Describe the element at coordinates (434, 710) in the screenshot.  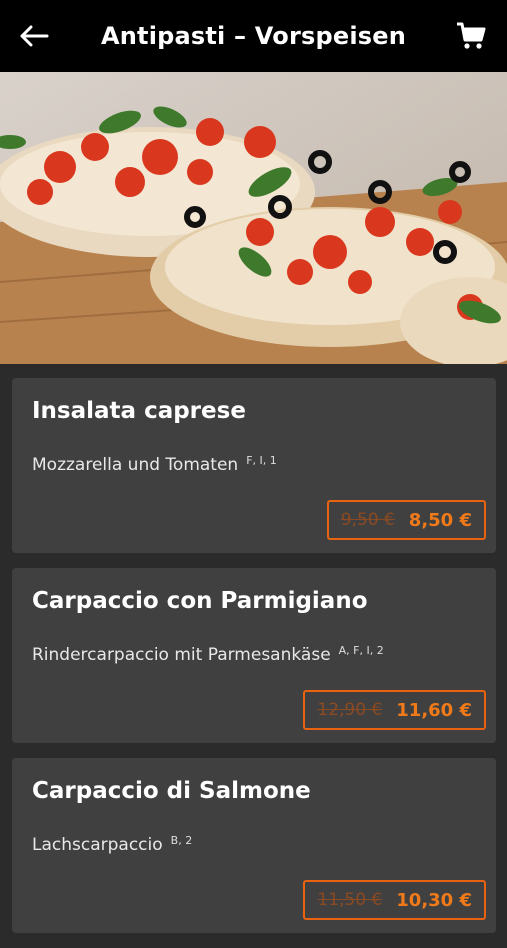
I see `current-price: 11,60 €` at that location.